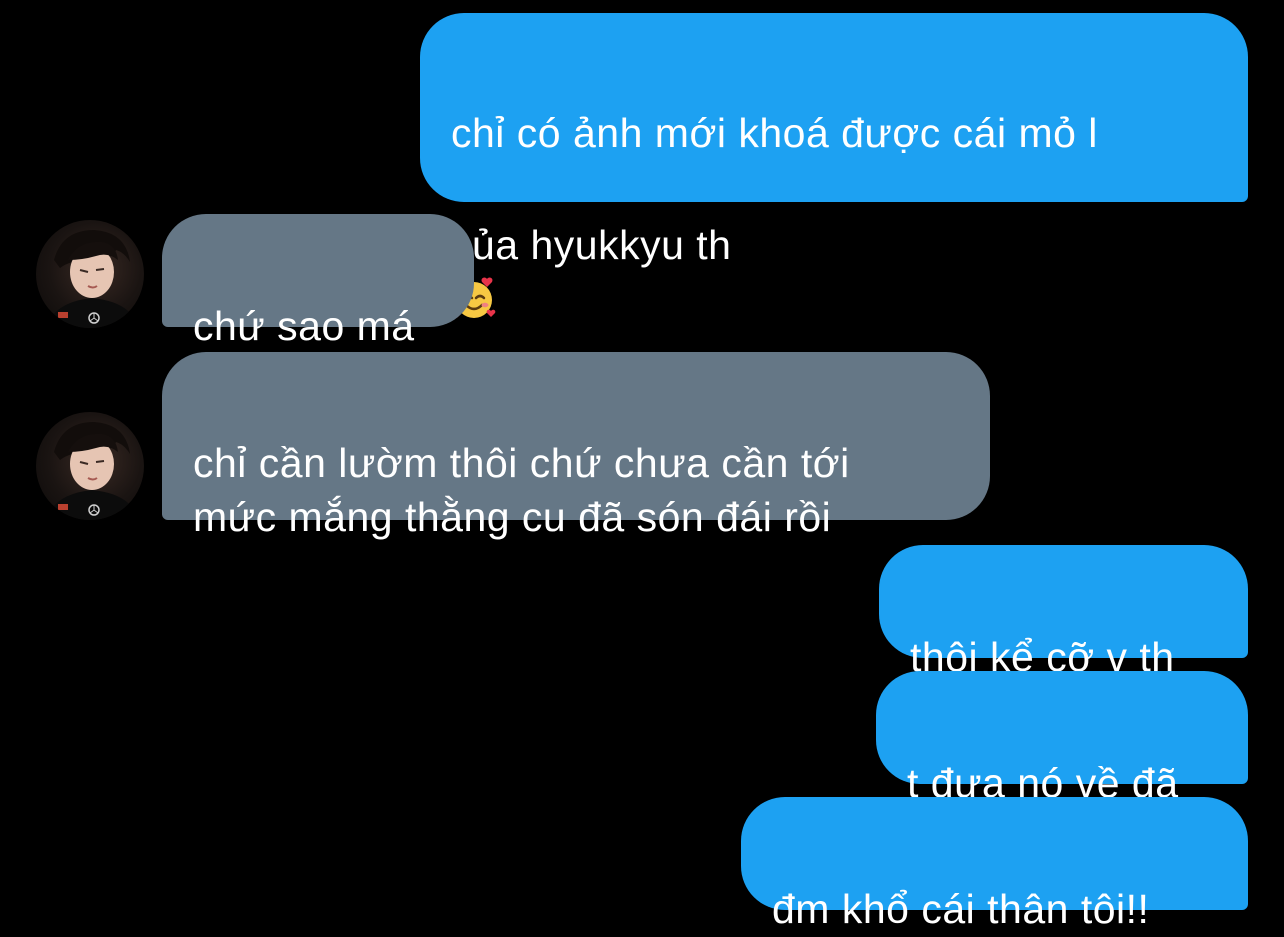  I want to click on message-bubble-sent: t đưa nó về đã, so click(1062, 738).